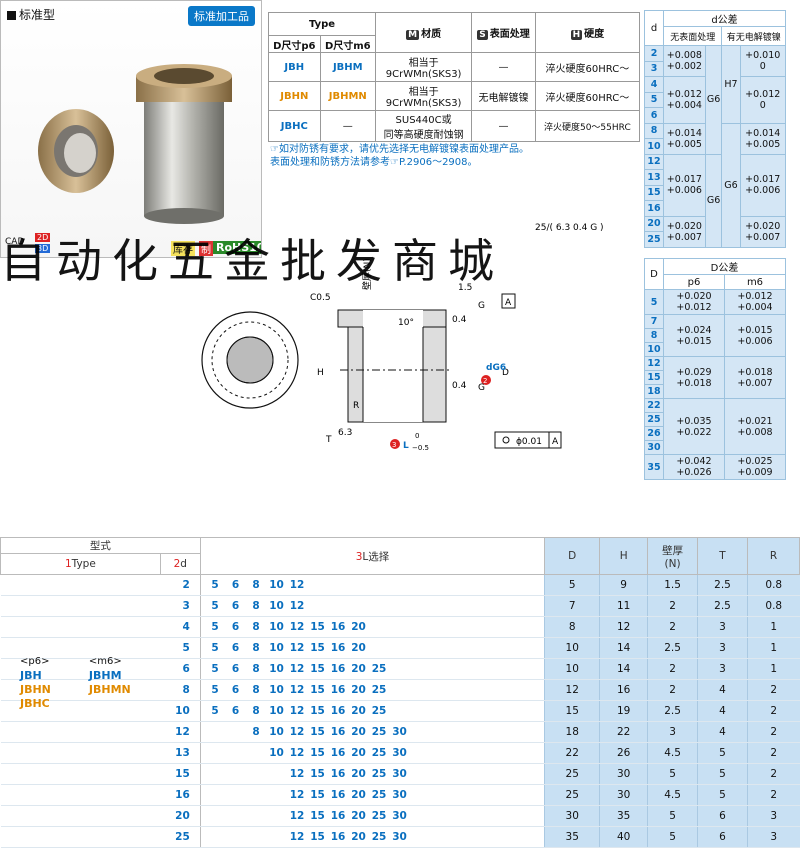 Image resolution: width=800 pixels, height=848 pixels. What do you see at coordinates (110, 676) in the screenshot?
I see `type-jbhm: JBHM` at bounding box center [110, 676].